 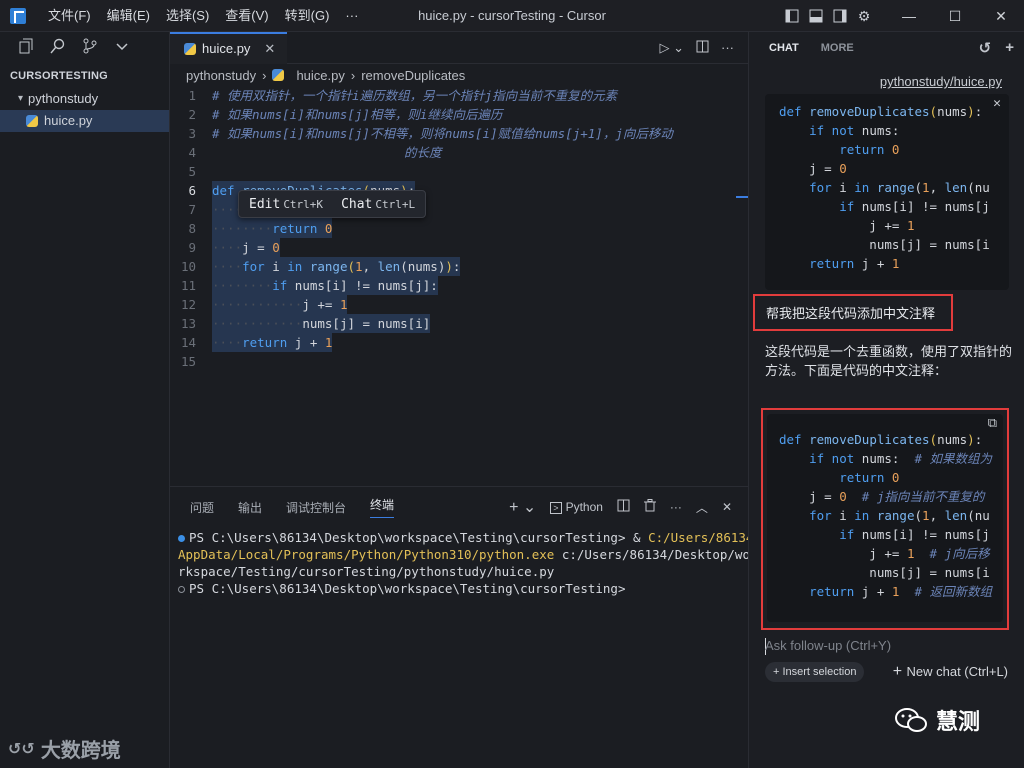 I want to click on history-icon: ↺, so click(x=985, y=48).